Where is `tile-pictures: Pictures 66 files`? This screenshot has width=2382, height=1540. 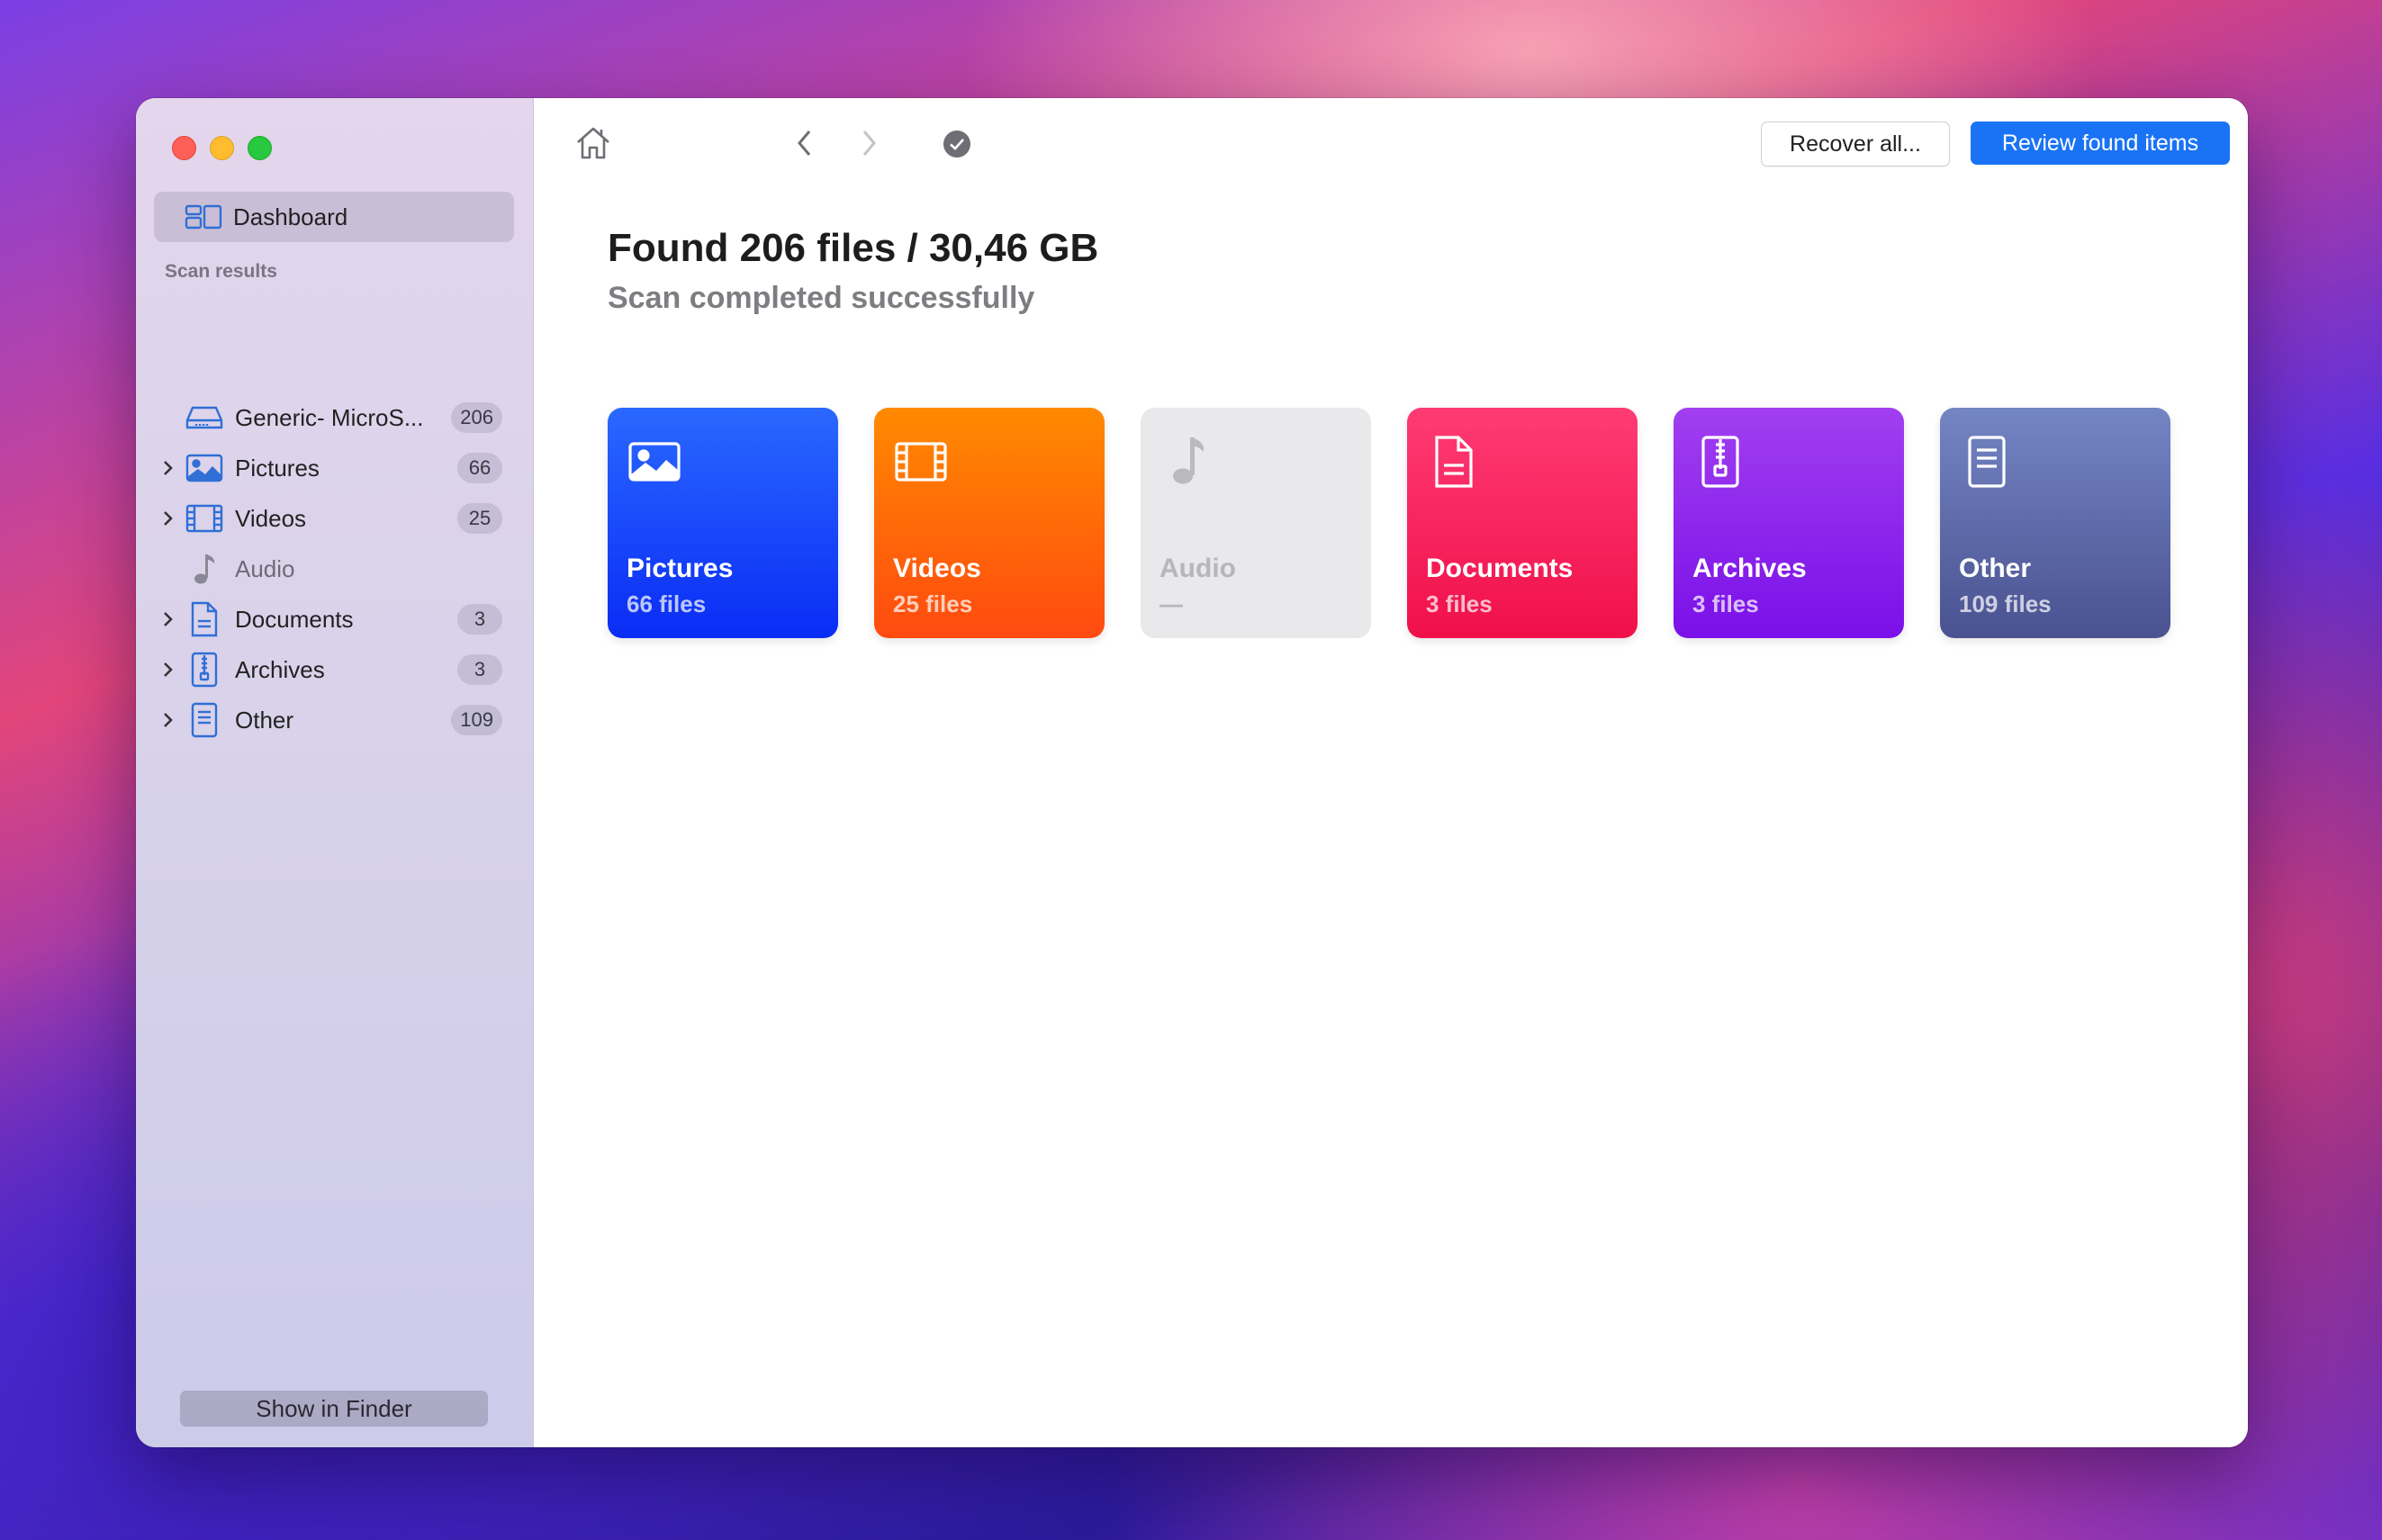
tile-pictures: Pictures 66 files is located at coordinates (723, 523).